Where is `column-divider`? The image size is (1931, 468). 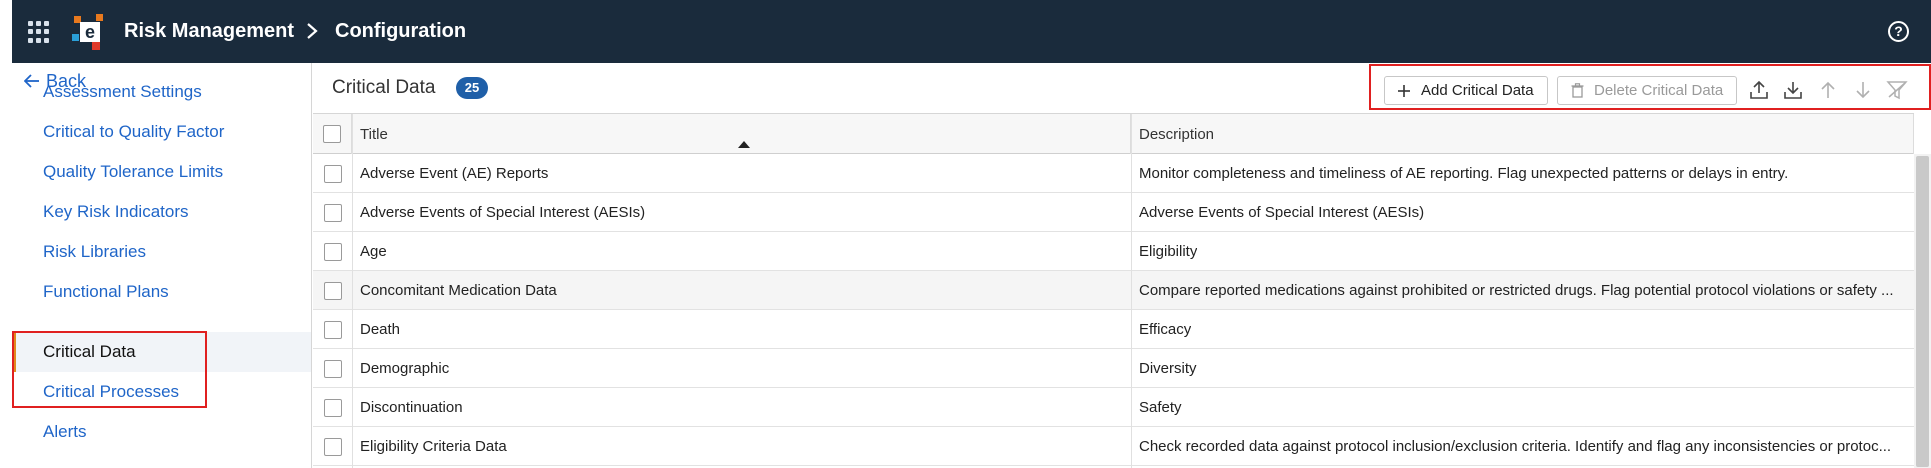 column-divider is located at coordinates (1131, 291).